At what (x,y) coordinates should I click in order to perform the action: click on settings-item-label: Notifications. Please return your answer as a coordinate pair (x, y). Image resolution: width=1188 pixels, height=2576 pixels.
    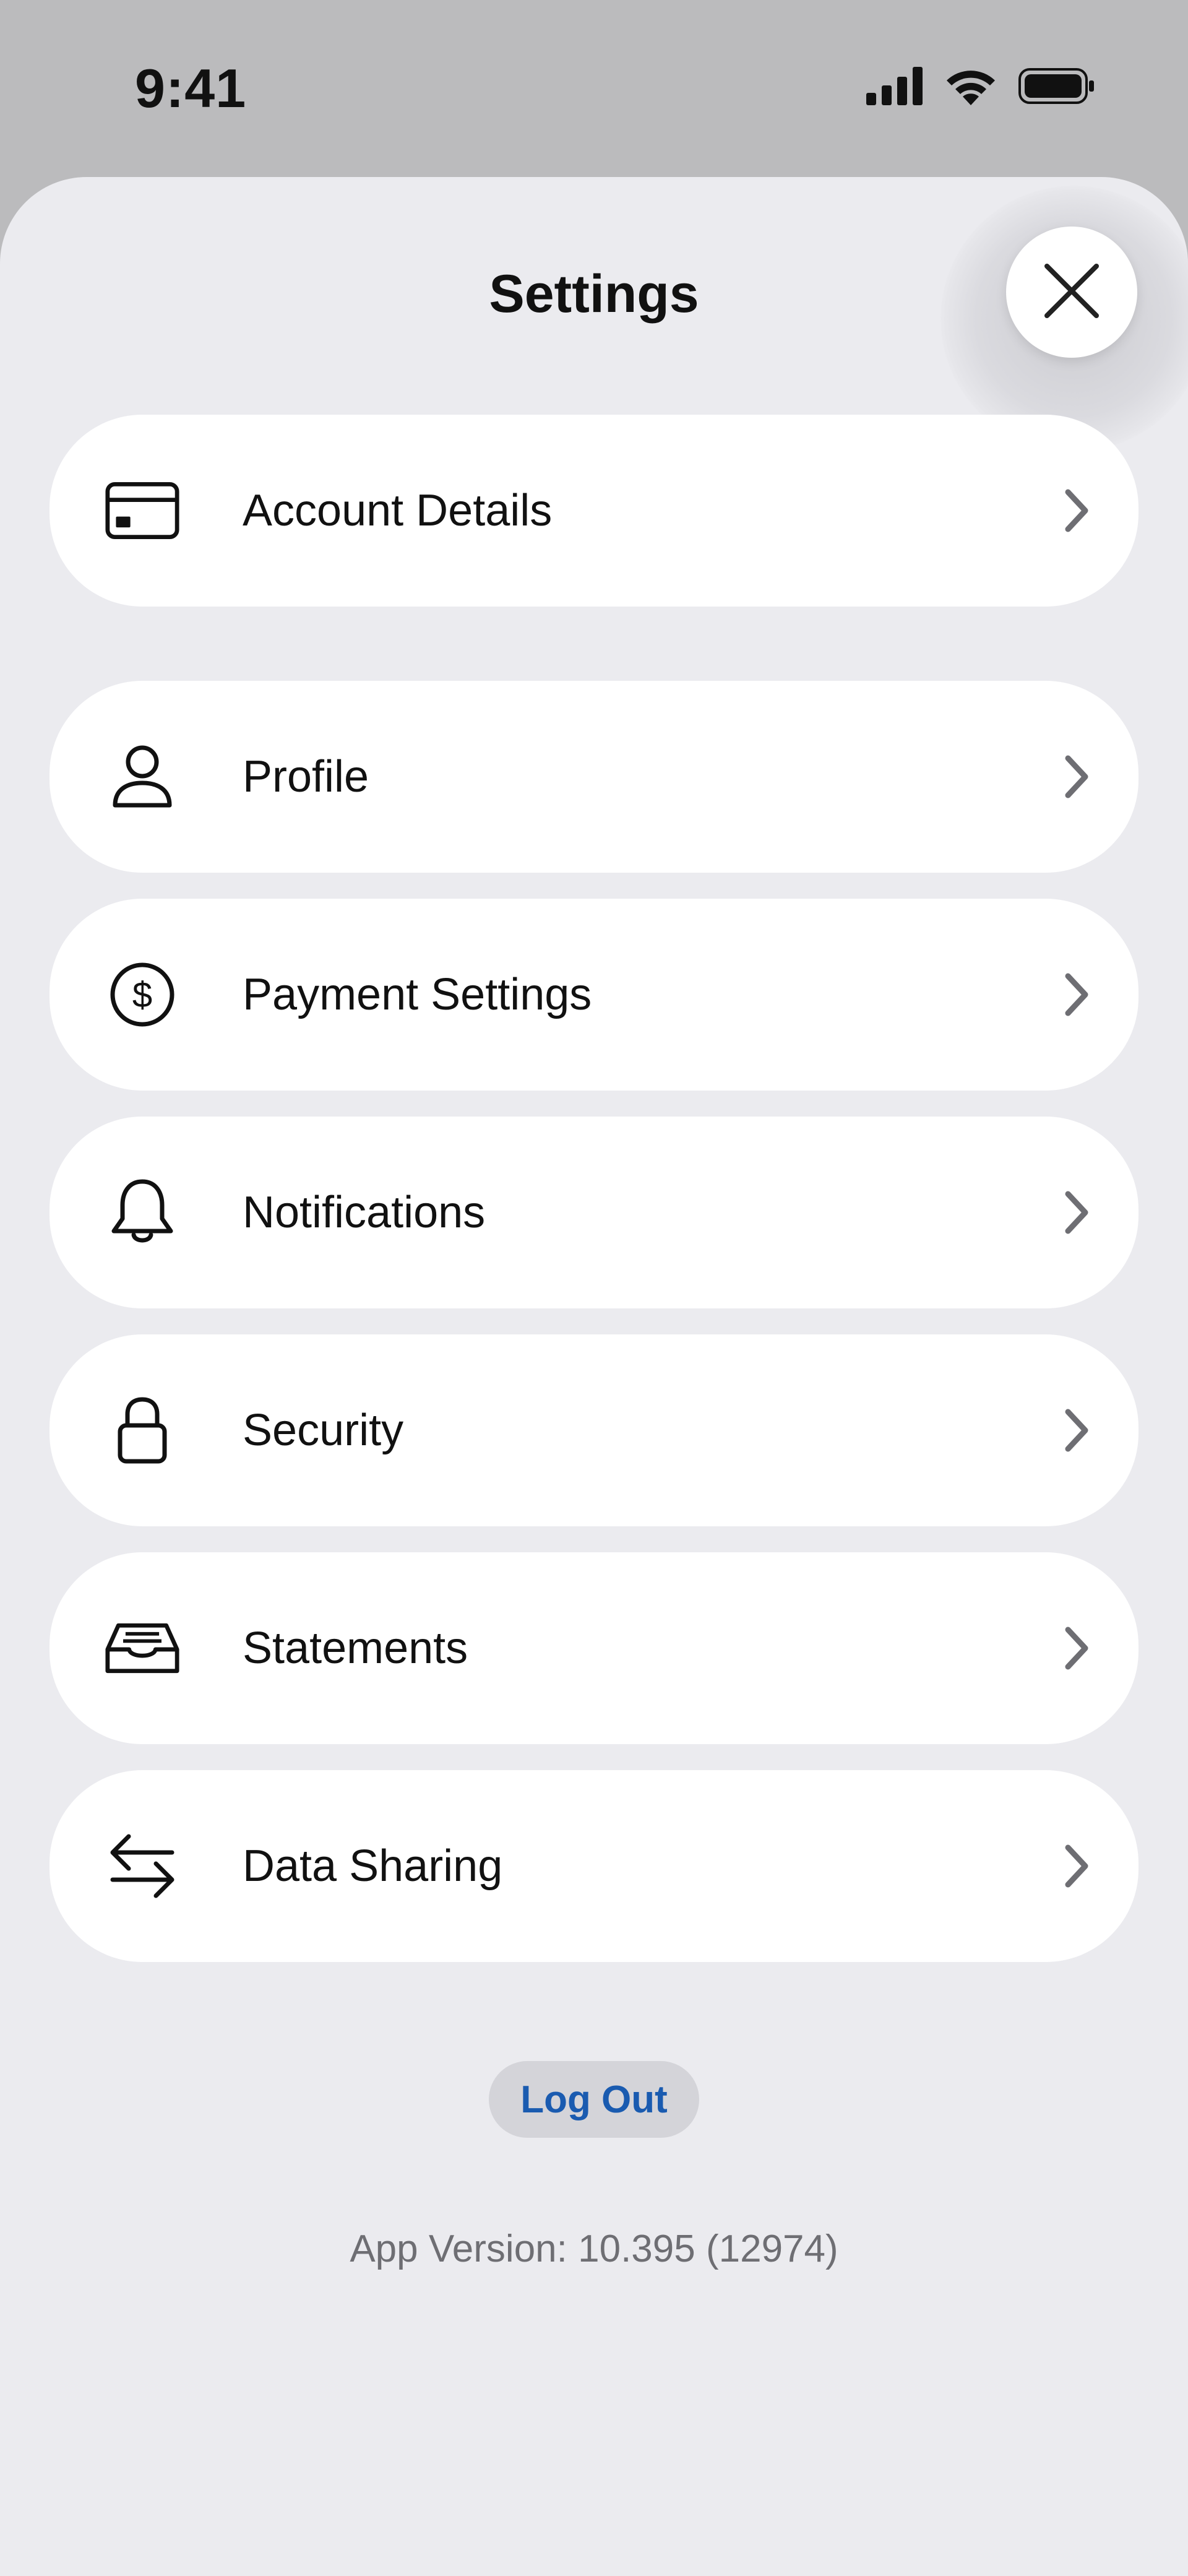
    Looking at the image, I should click on (365, 1212).